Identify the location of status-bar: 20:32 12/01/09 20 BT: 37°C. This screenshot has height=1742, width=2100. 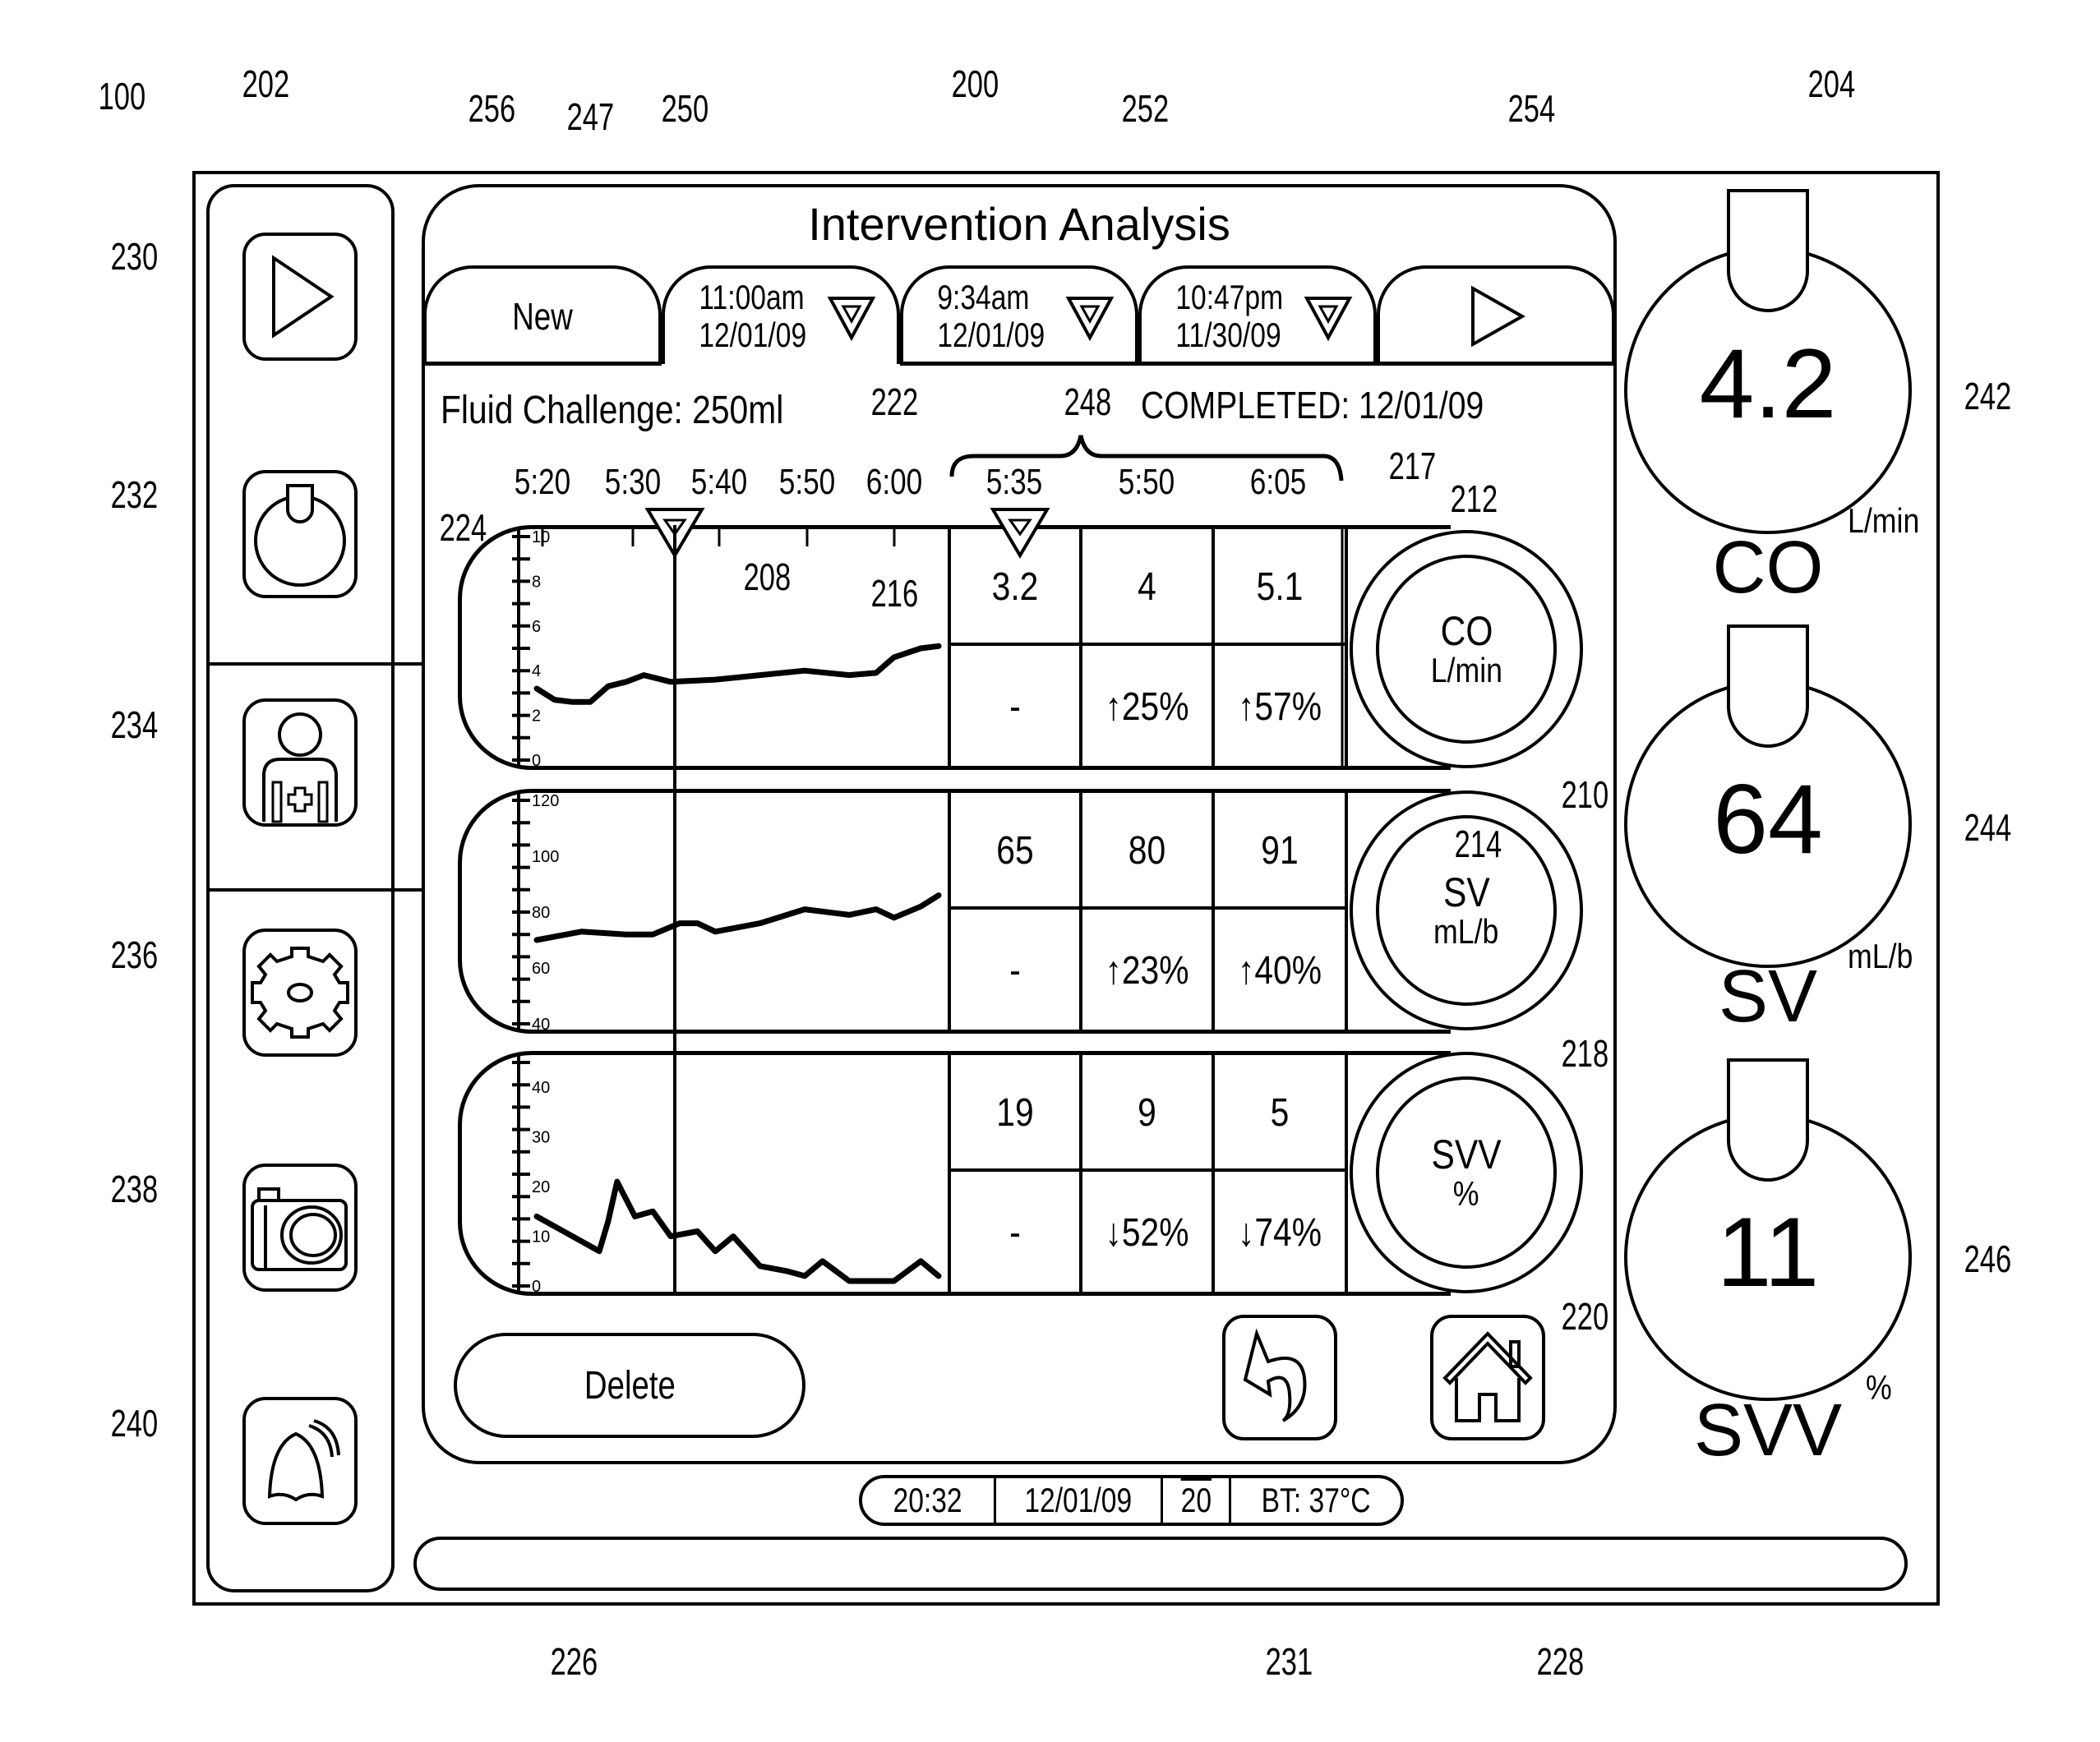
(1131, 1500).